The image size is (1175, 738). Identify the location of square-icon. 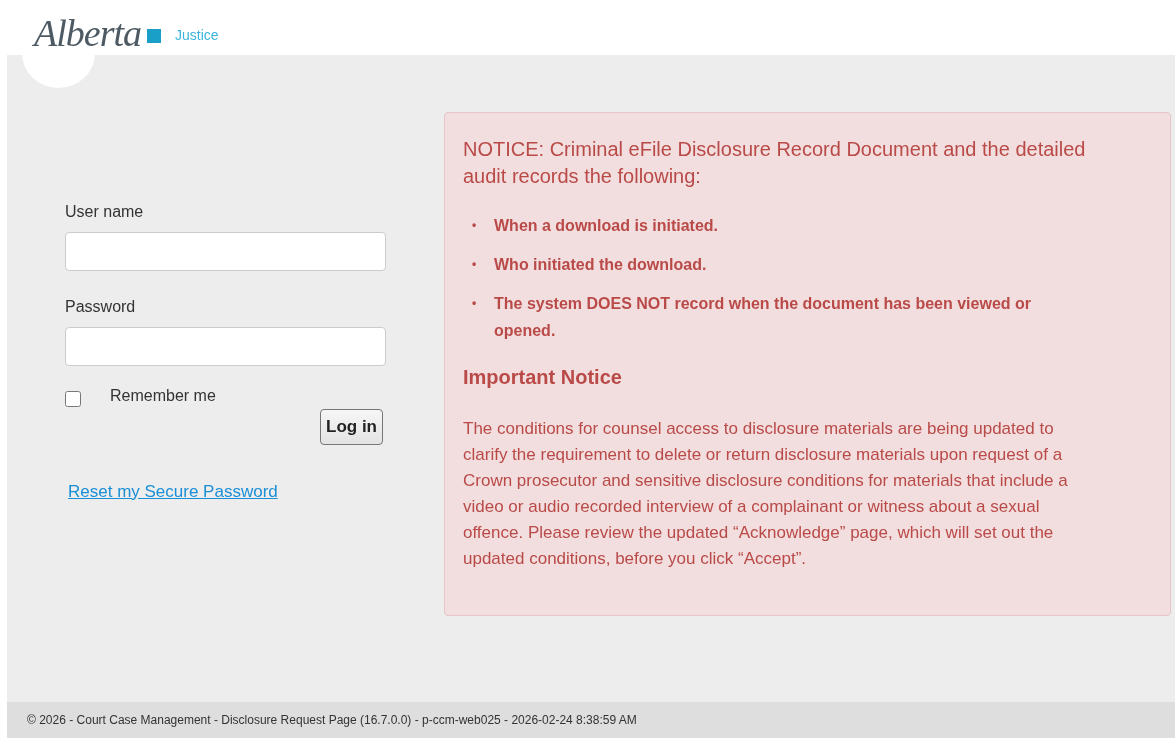
(154, 36).